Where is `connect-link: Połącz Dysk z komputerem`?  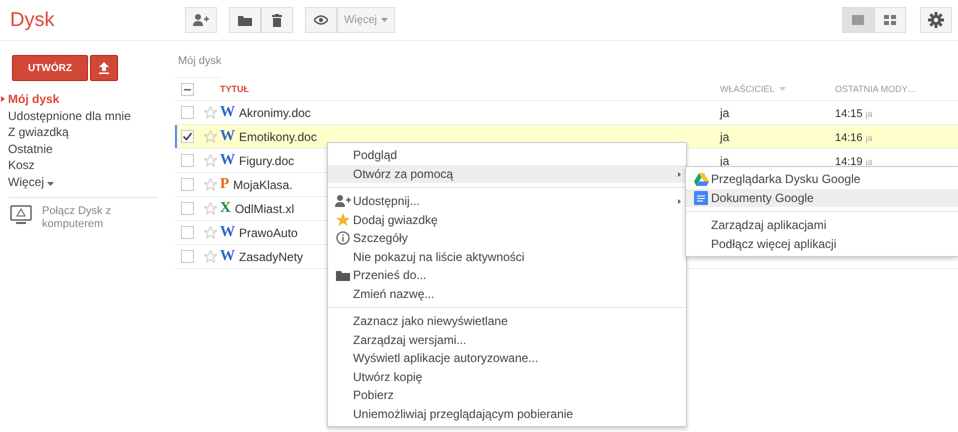 connect-link: Połącz Dysk z komputerem is located at coordinates (87, 218).